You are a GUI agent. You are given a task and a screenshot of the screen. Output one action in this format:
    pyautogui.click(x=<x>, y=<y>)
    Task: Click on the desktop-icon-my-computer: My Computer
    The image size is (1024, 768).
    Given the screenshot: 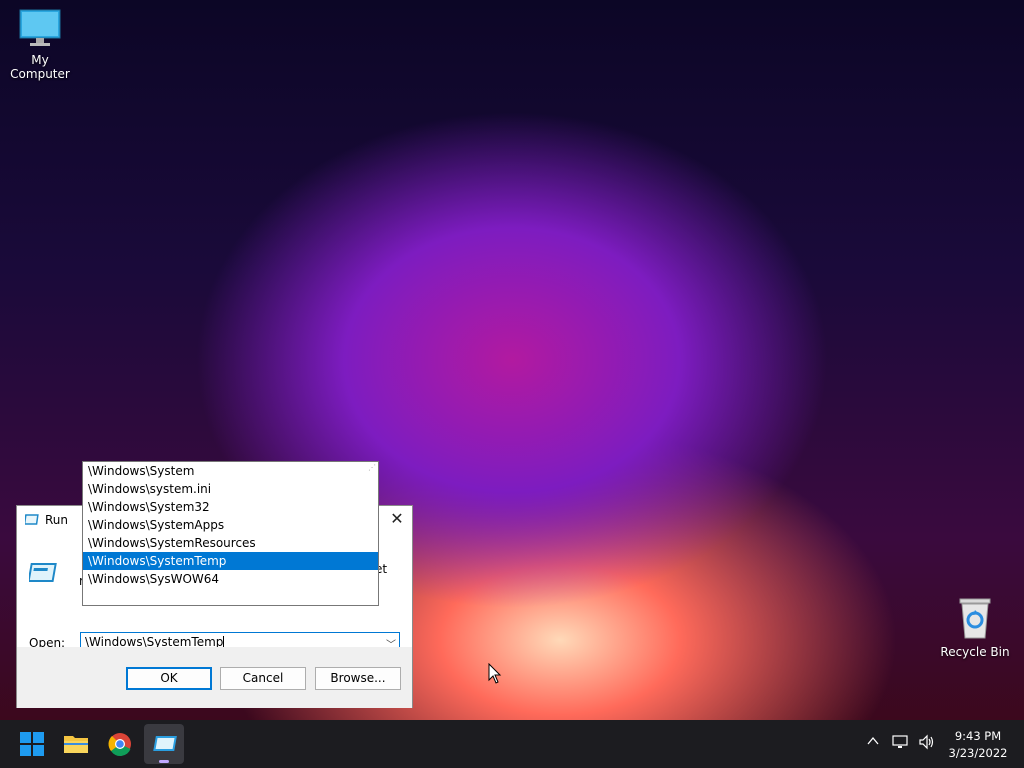 What is the action you would take?
    pyautogui.click(x=40, y=44)
    